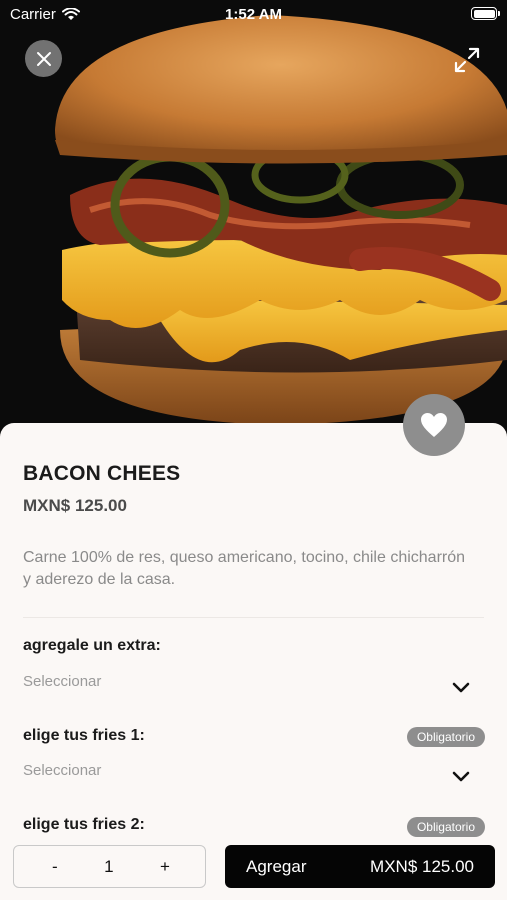 Image resolution: width=507 pixels, height=900 pixels. What do you see at coordinates (360, 866) in the screenshot?
I see `add-to-cart-button: Agregar MXN$ 125.00` at bounding box center [360, 866].